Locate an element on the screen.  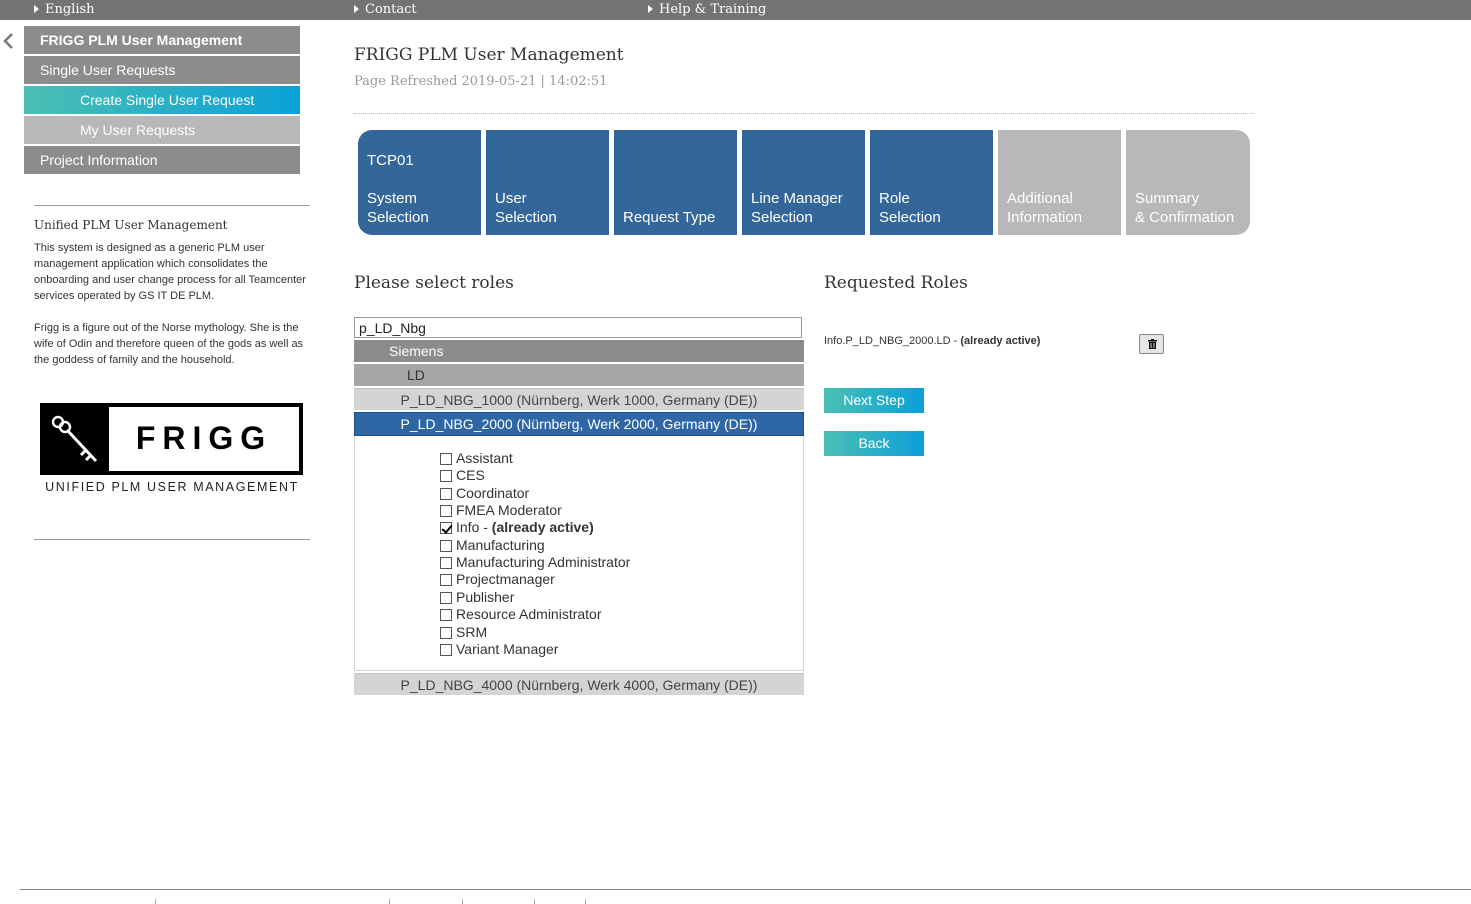
role-label: Info - is located at coordinates (474, 527).